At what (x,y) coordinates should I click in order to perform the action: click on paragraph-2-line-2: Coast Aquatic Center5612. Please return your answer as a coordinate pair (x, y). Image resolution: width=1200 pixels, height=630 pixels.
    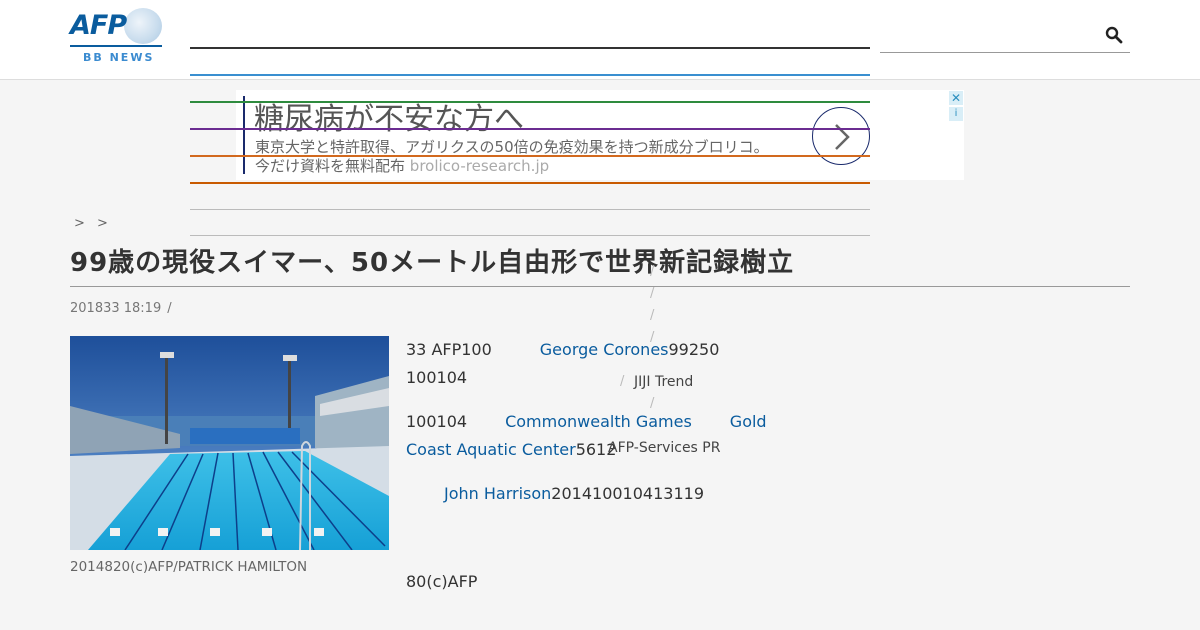
    Looking at the image, I should click on (511, 449).